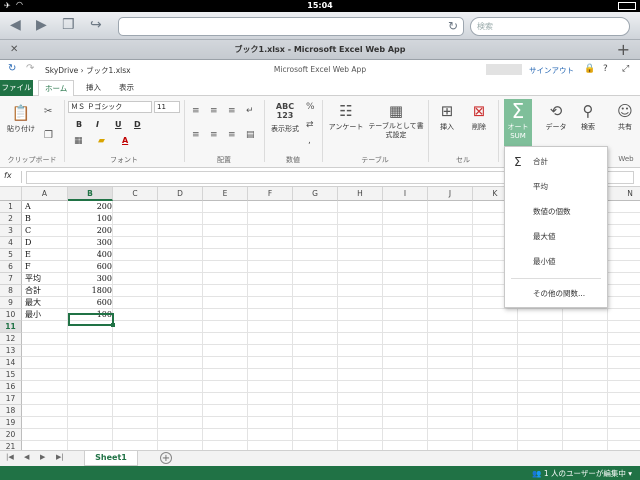  I want to click on row-header-3: 3, so click(11, 231).